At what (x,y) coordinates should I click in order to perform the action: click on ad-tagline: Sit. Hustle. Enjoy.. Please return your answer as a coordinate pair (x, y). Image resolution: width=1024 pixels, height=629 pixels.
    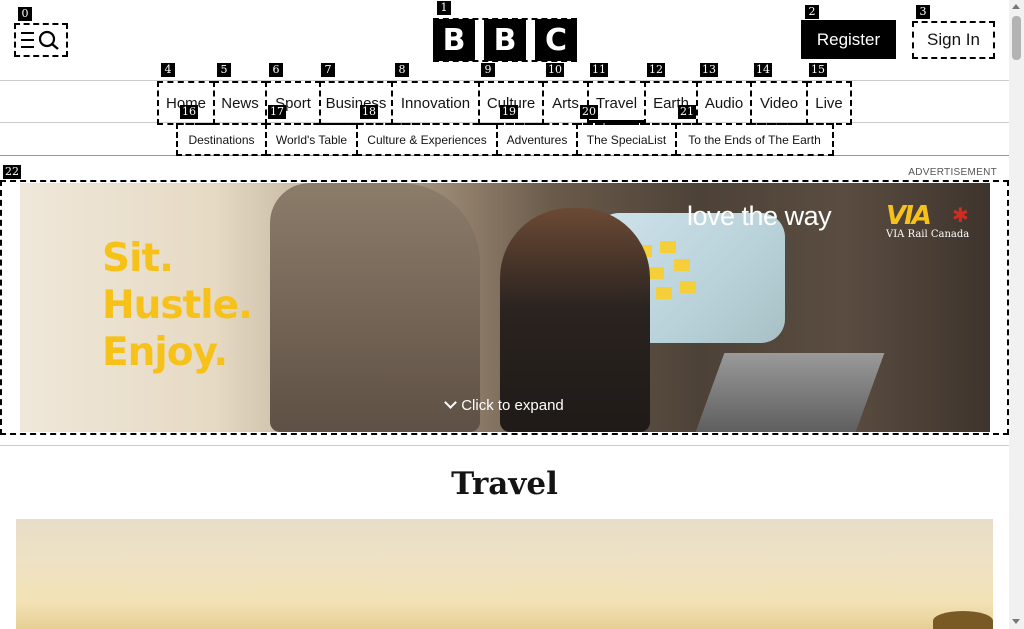
    Looking at the image, I should click on (177, 305).